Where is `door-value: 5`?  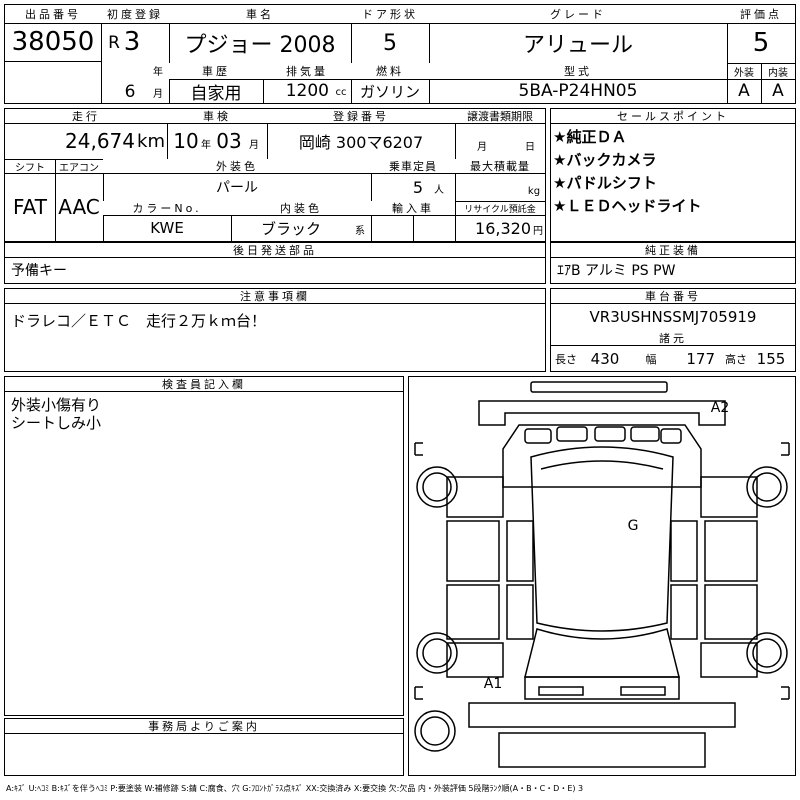
door-value: 5 is located at coordinates (390, 43).